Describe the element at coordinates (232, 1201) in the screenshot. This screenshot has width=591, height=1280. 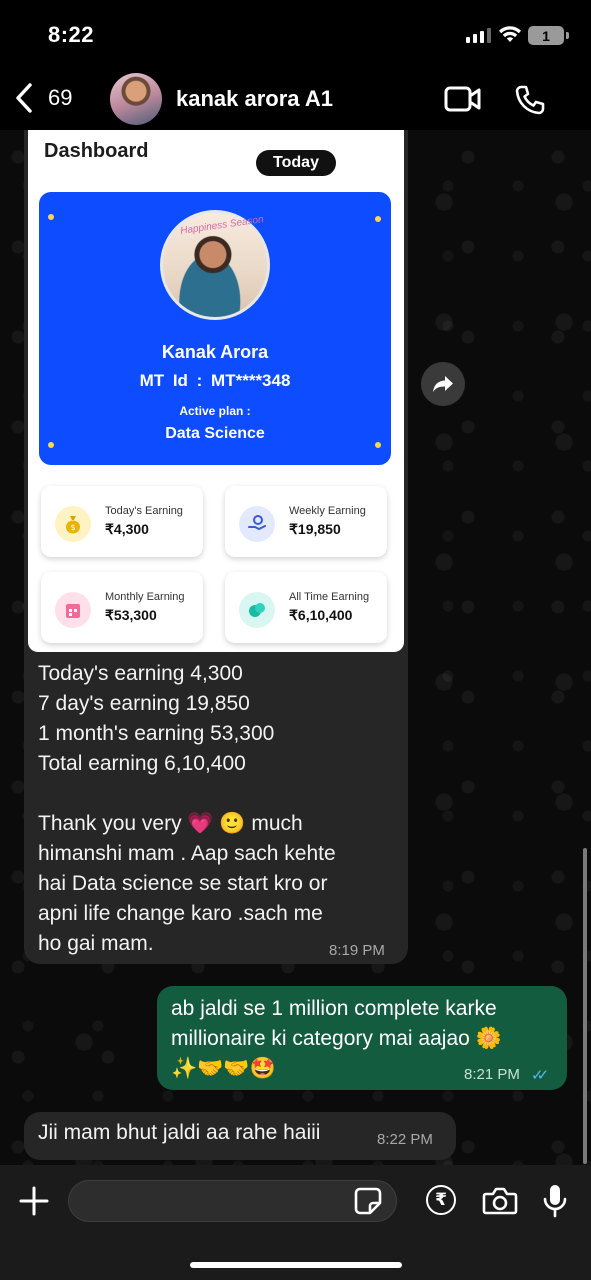
I see `message-input` at that location.